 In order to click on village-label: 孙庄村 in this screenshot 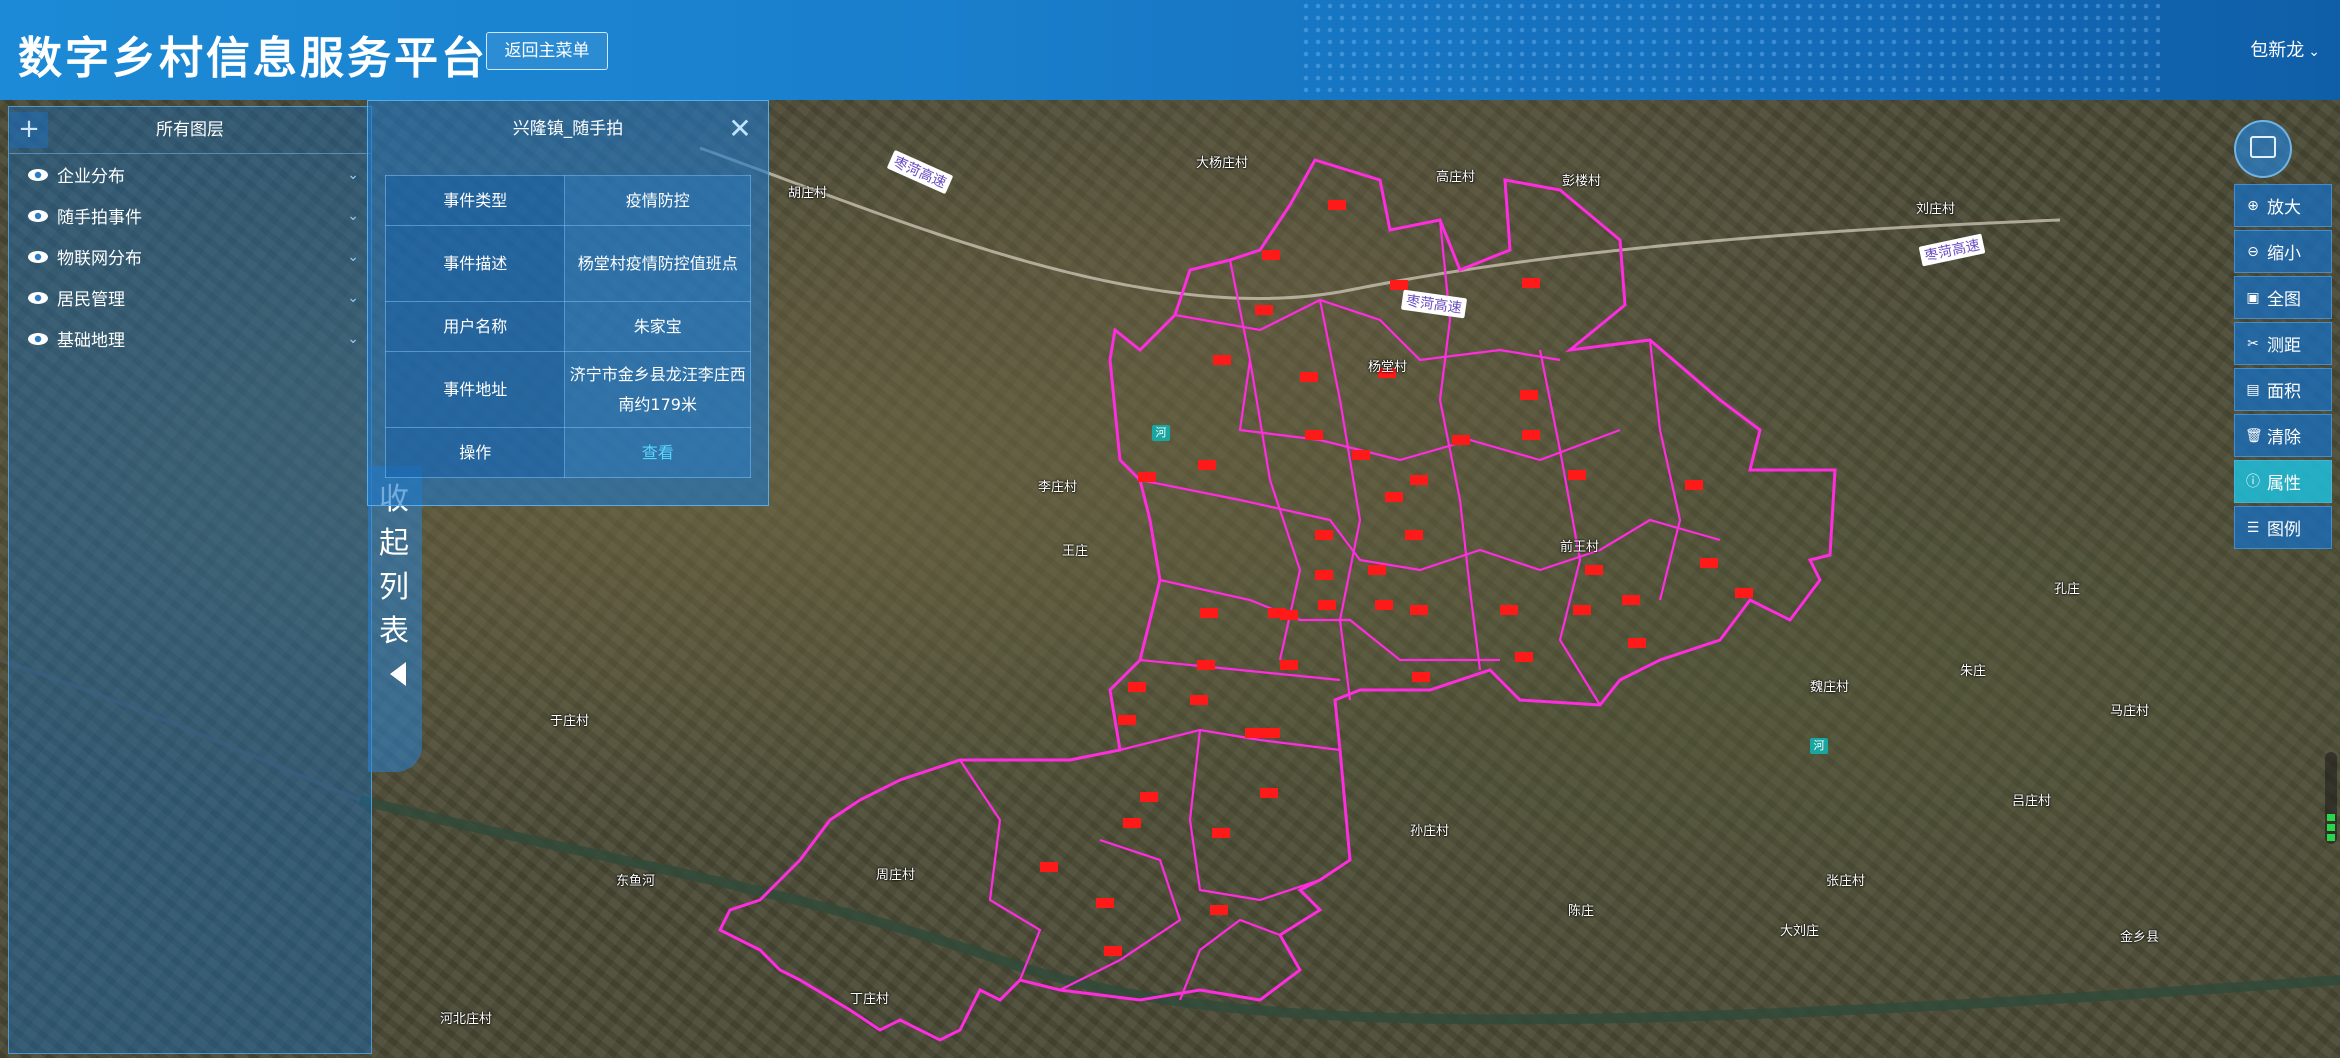, I will do `click(1430, 831)`.